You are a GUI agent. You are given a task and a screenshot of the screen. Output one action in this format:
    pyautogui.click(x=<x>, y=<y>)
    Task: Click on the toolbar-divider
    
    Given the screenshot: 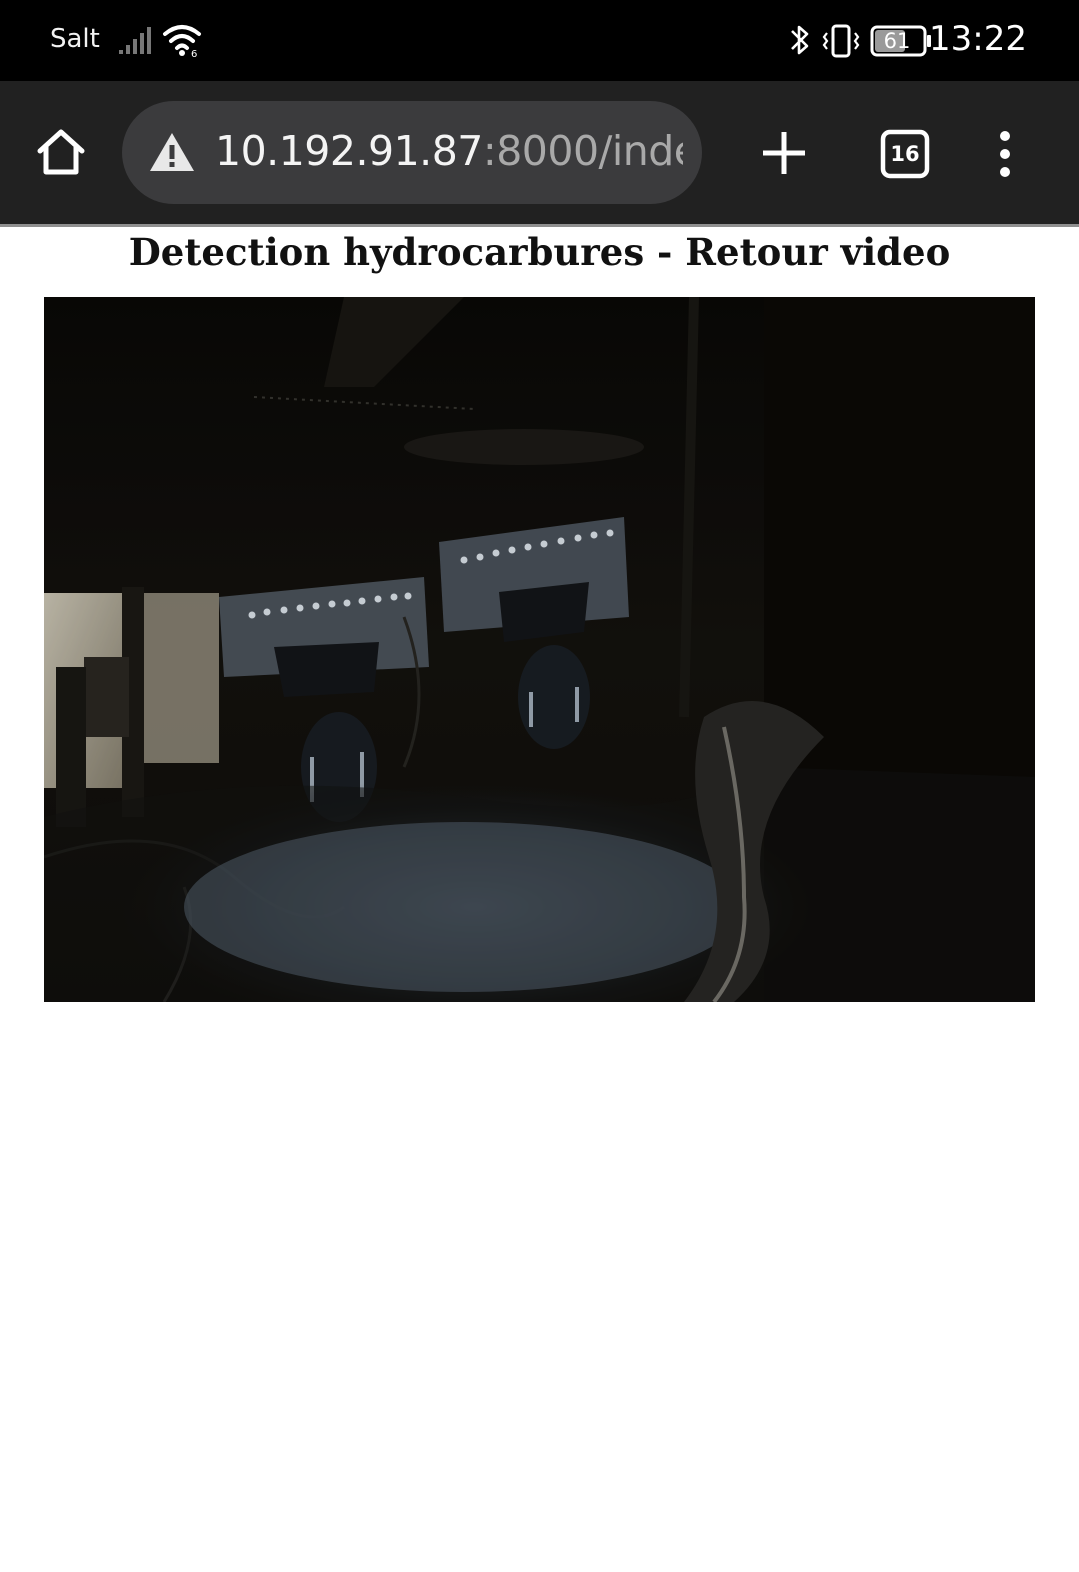 What is the action you would take?
    pyautogui.click(x=539, y=225)
    